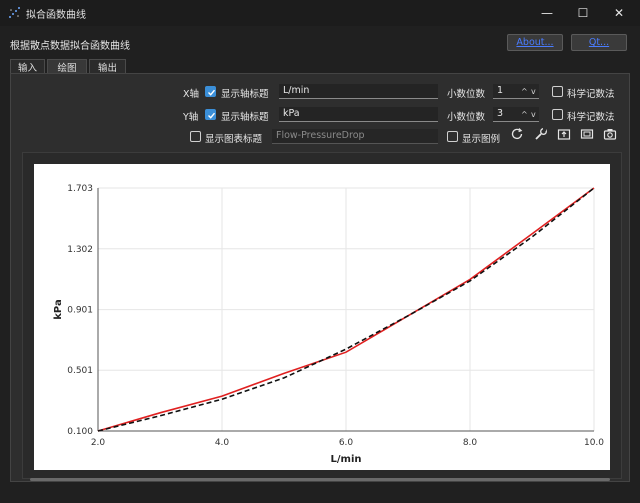  I want to click on x-axis-title-input: L/min, so click(358, 91).